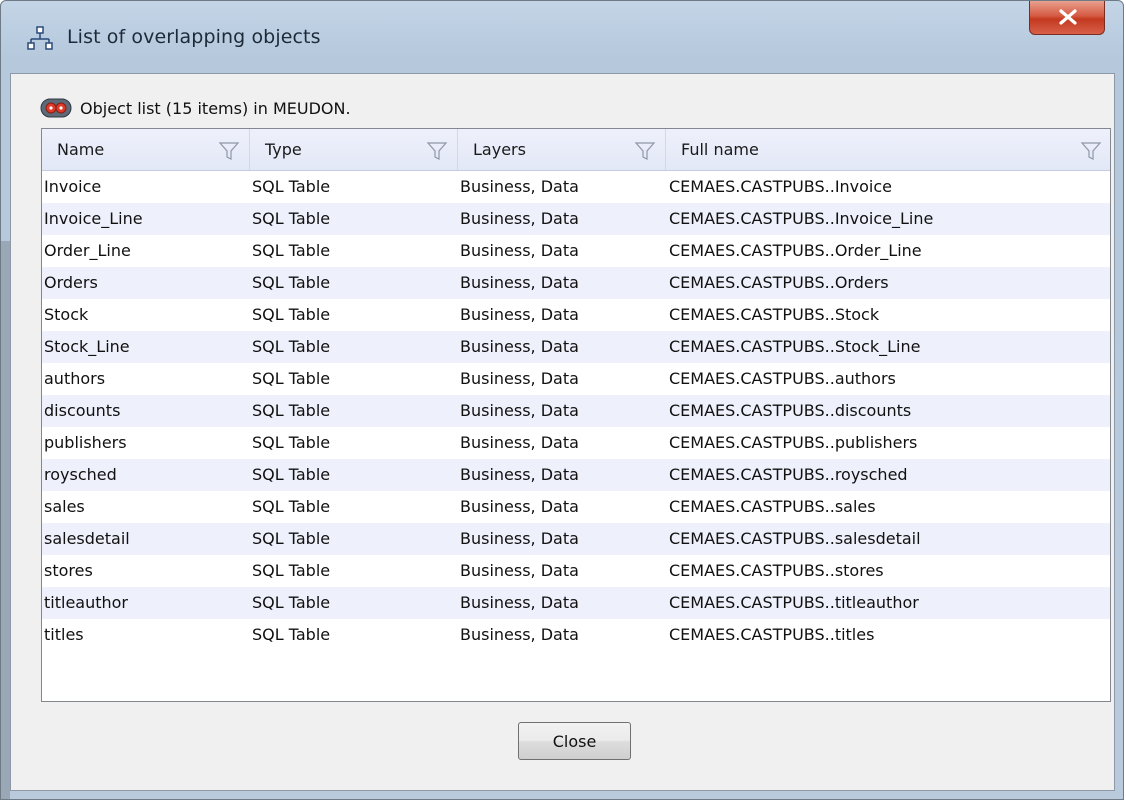 The width and height of the screenshot is (1126, 802). What do you see at coordinates (354, 149) in the screenshot?
I see `column-header-type: Type` at bounding box center [354, 149].